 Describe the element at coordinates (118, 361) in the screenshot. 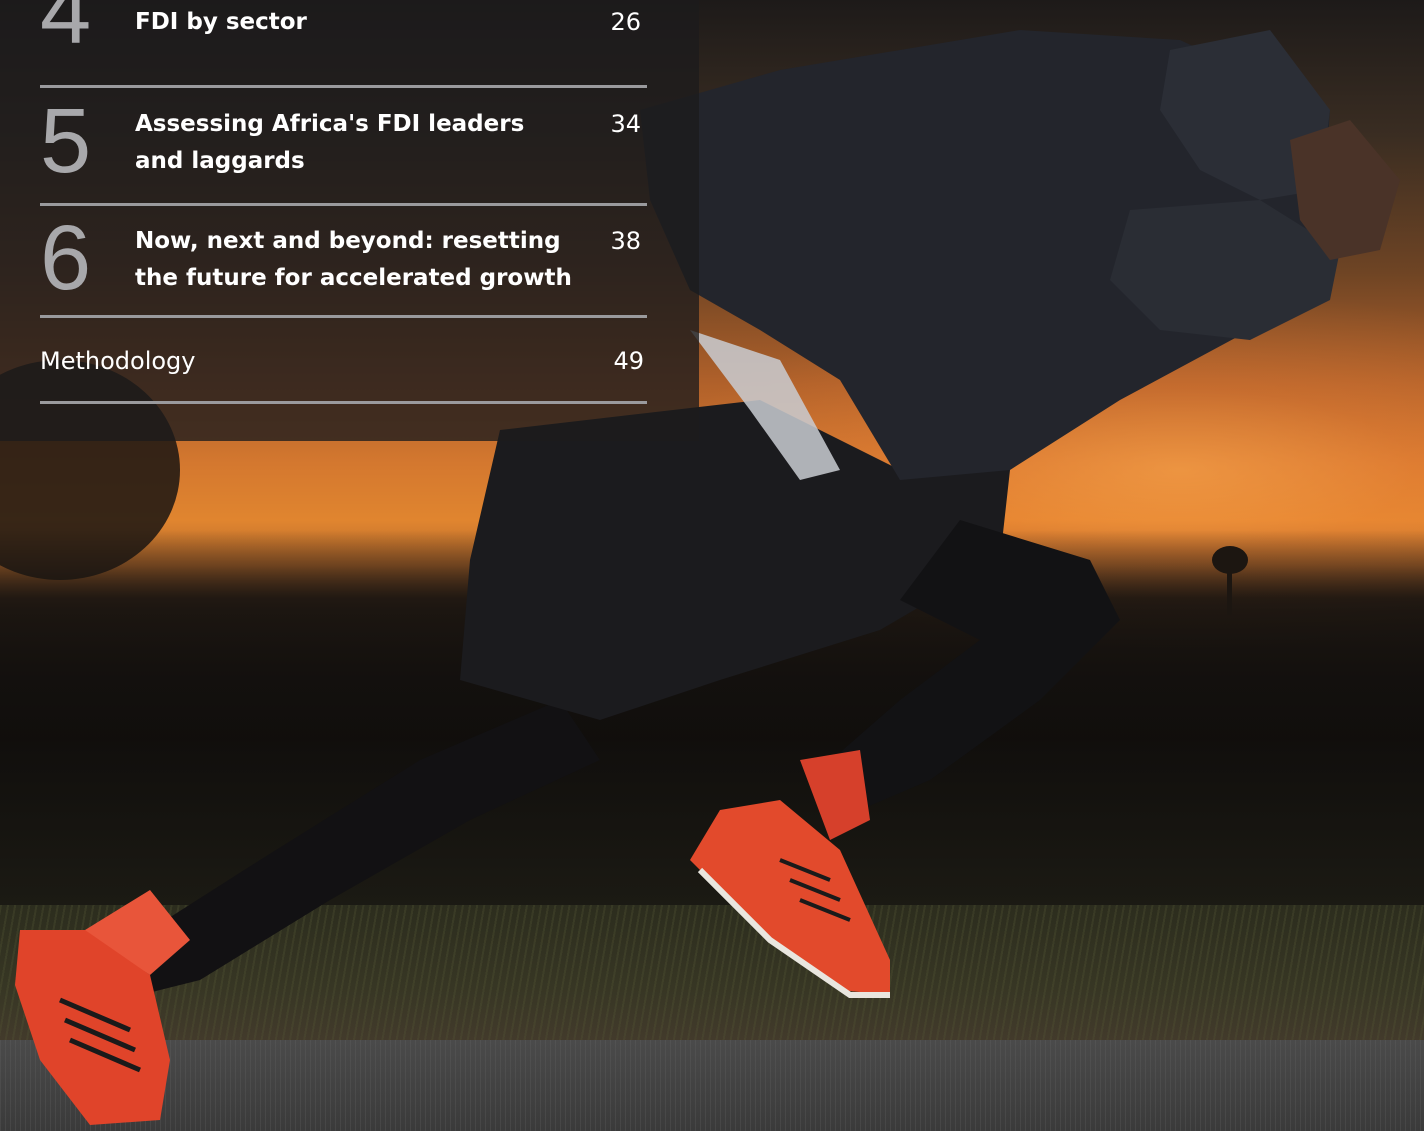

I see `toc-appendix-title: Methodology` at that location.